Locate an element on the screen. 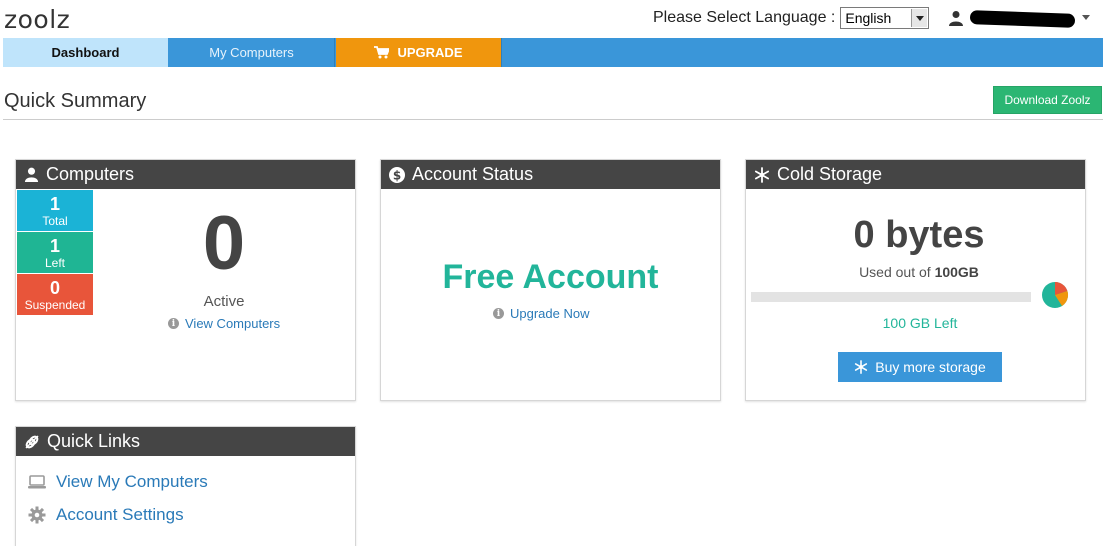  stat-suspended: 0 Suspended is located at coordinates (55, 294).